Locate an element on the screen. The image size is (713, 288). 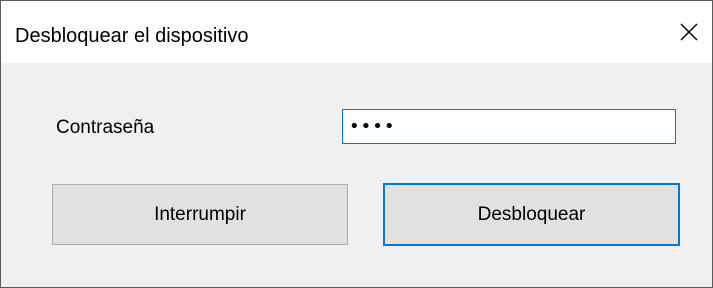
unlock-button: Desbloquear is located at coordinates (531, 214).